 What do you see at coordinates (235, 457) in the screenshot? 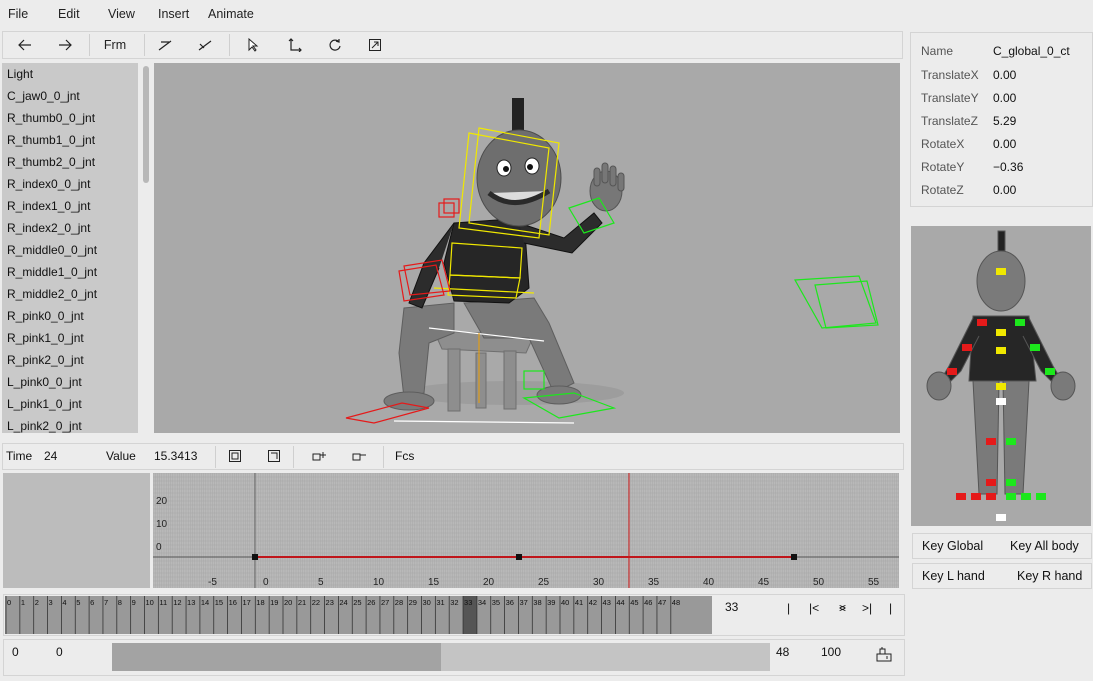
I see `frame-all-icon` at bounding box center [235, 457].